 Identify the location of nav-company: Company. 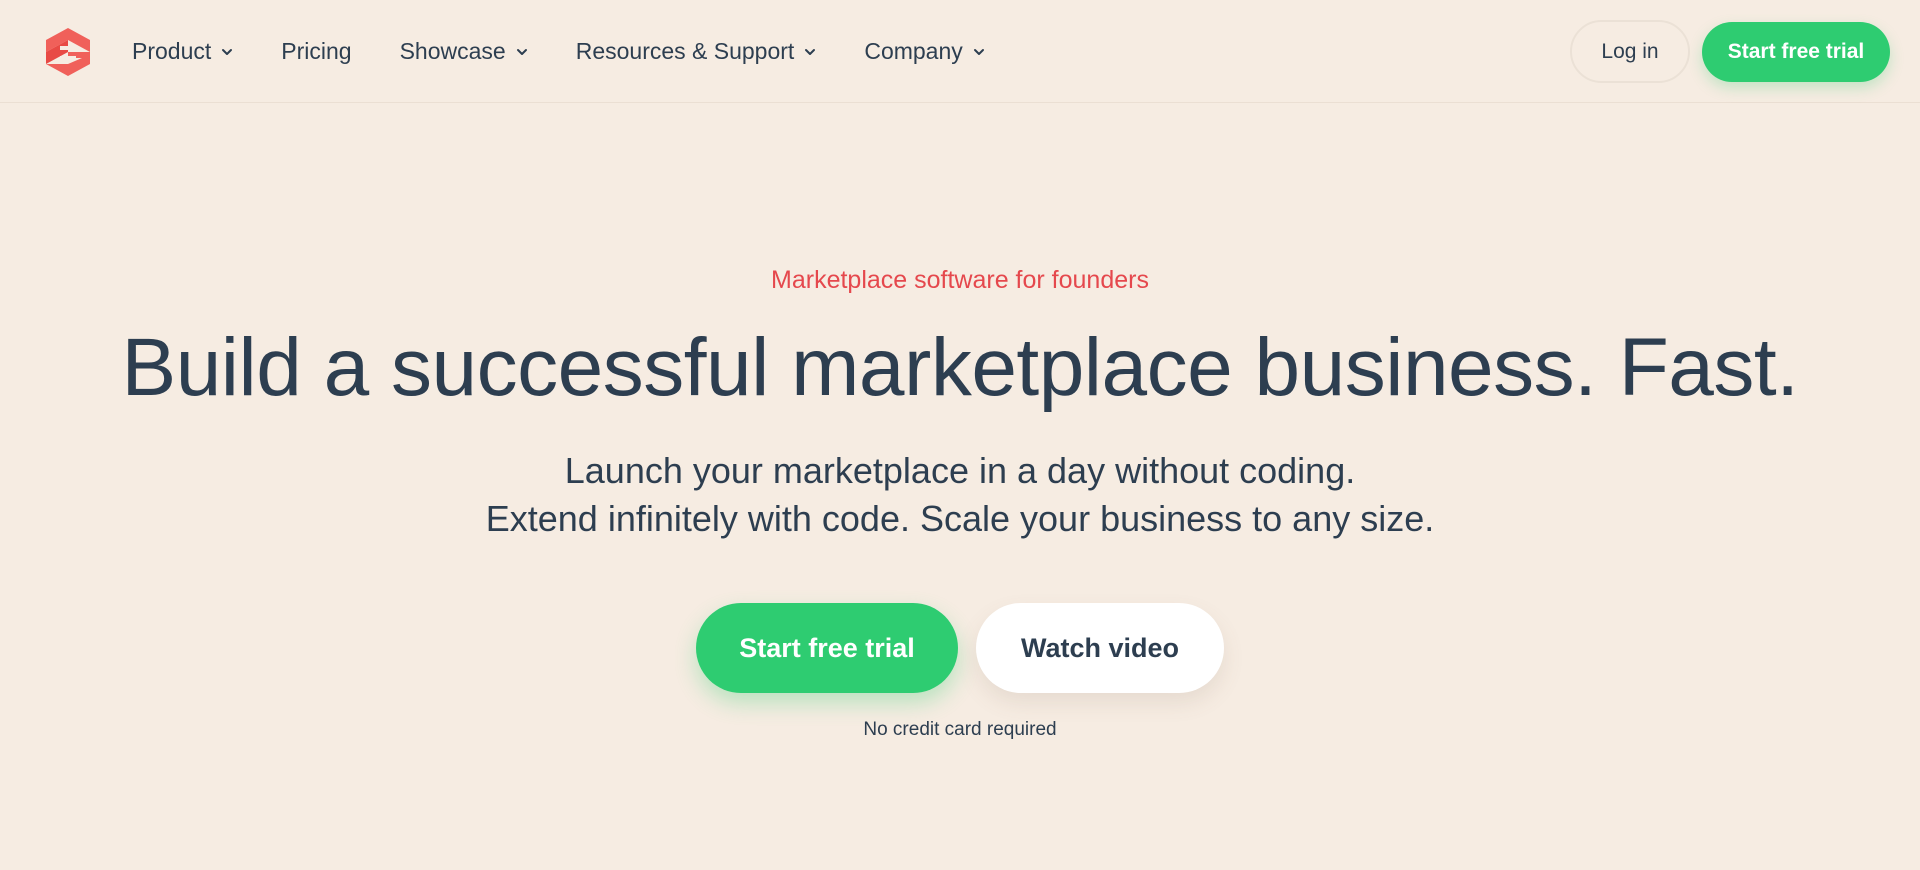
(924, 51).